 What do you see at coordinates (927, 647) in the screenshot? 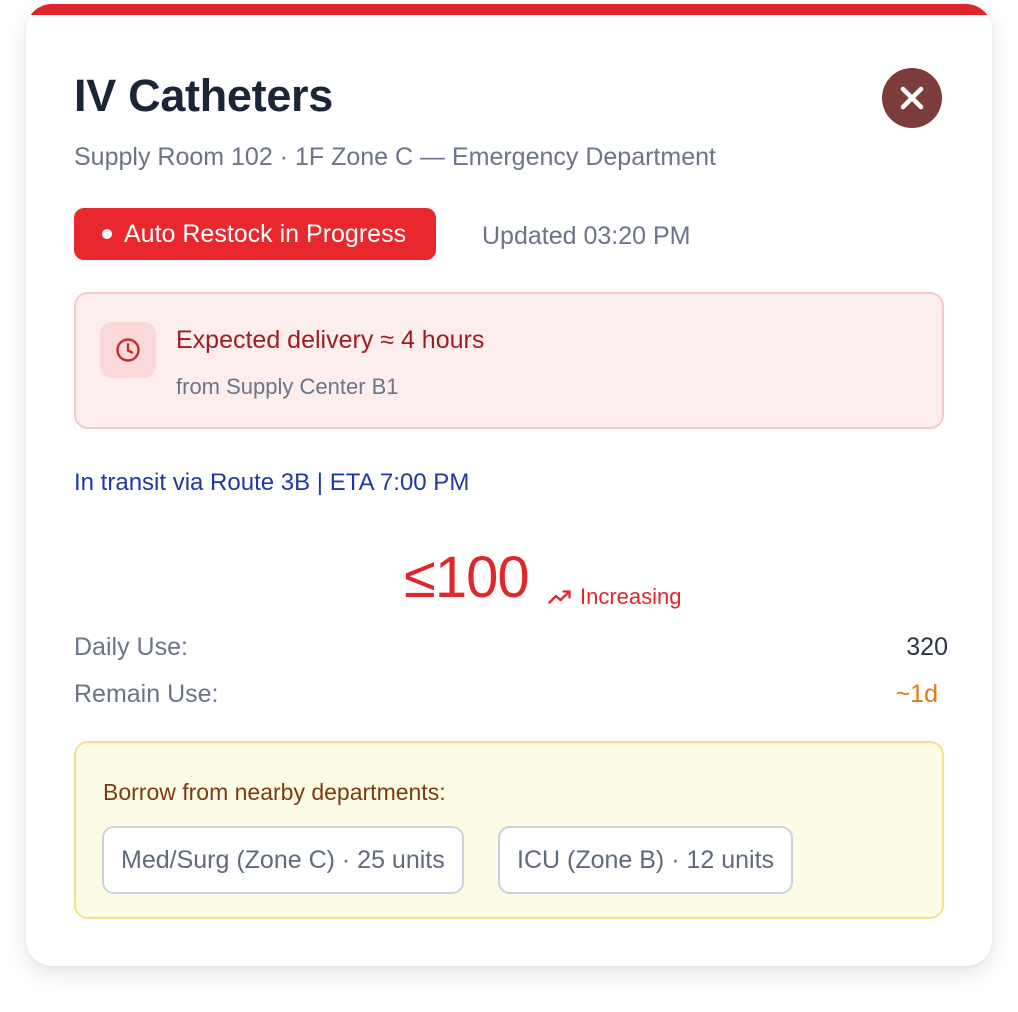
I see `daily-use-value: 320` at bounding box center [927, 647].